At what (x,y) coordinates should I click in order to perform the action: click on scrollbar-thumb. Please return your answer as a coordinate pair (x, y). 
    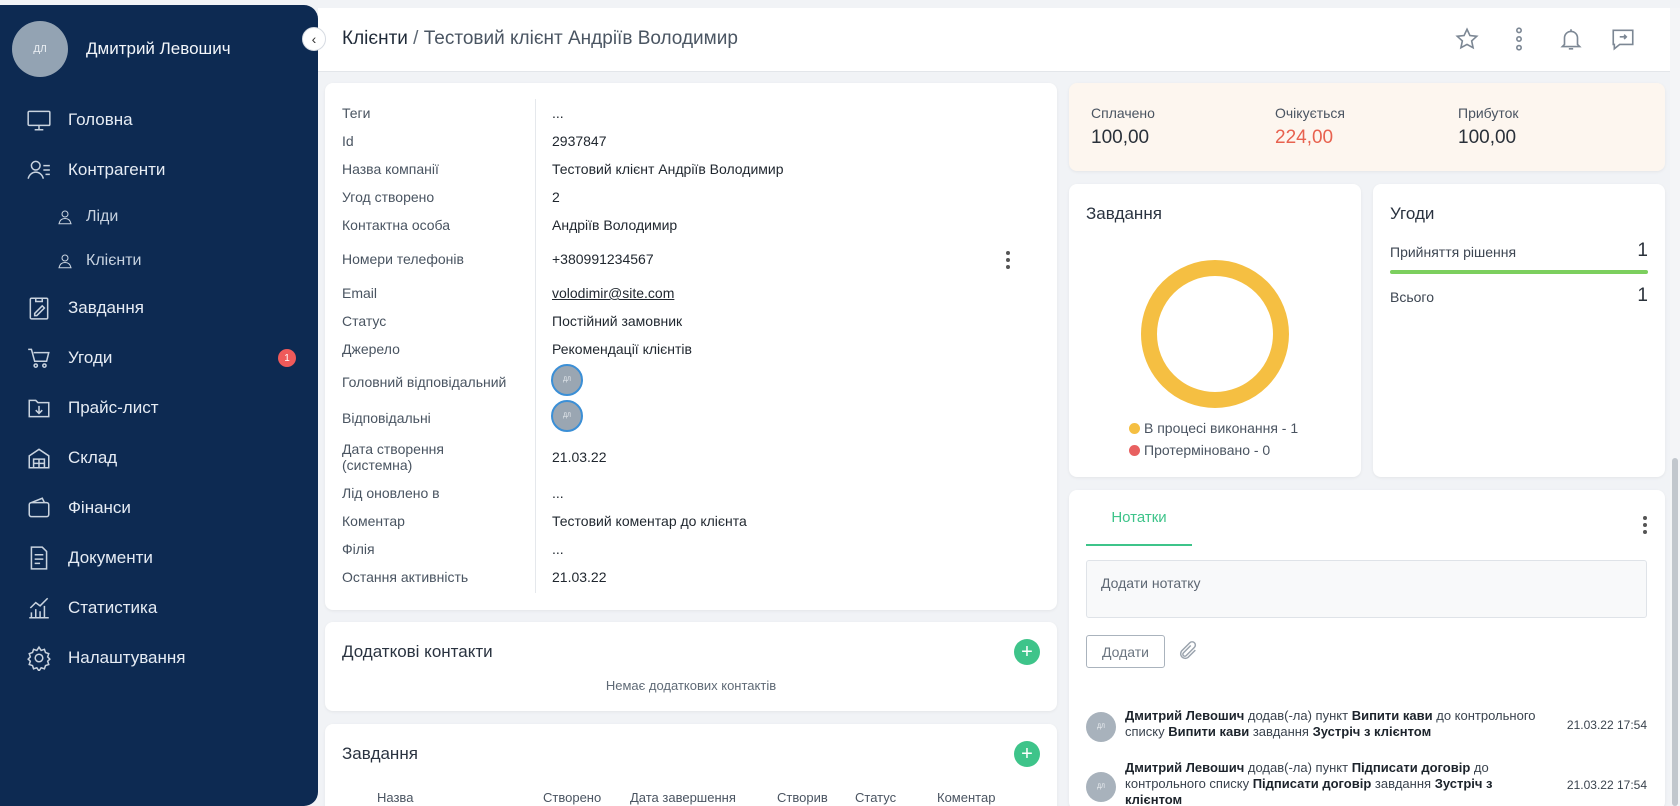
    Looking at the image, I should click on (1675, 632).